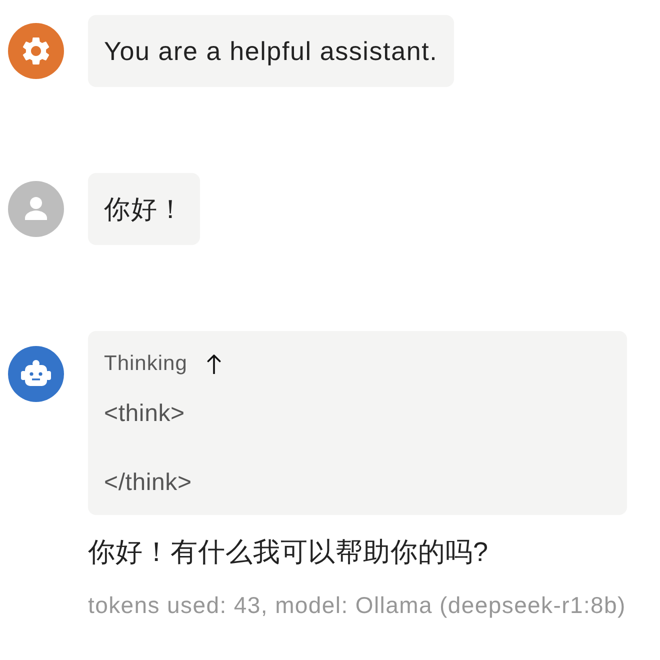  What do you see at coordinates (163, 364) in the screenshot?
I see `thinking-toggle: Thinking` at bounding box center [163, 364].